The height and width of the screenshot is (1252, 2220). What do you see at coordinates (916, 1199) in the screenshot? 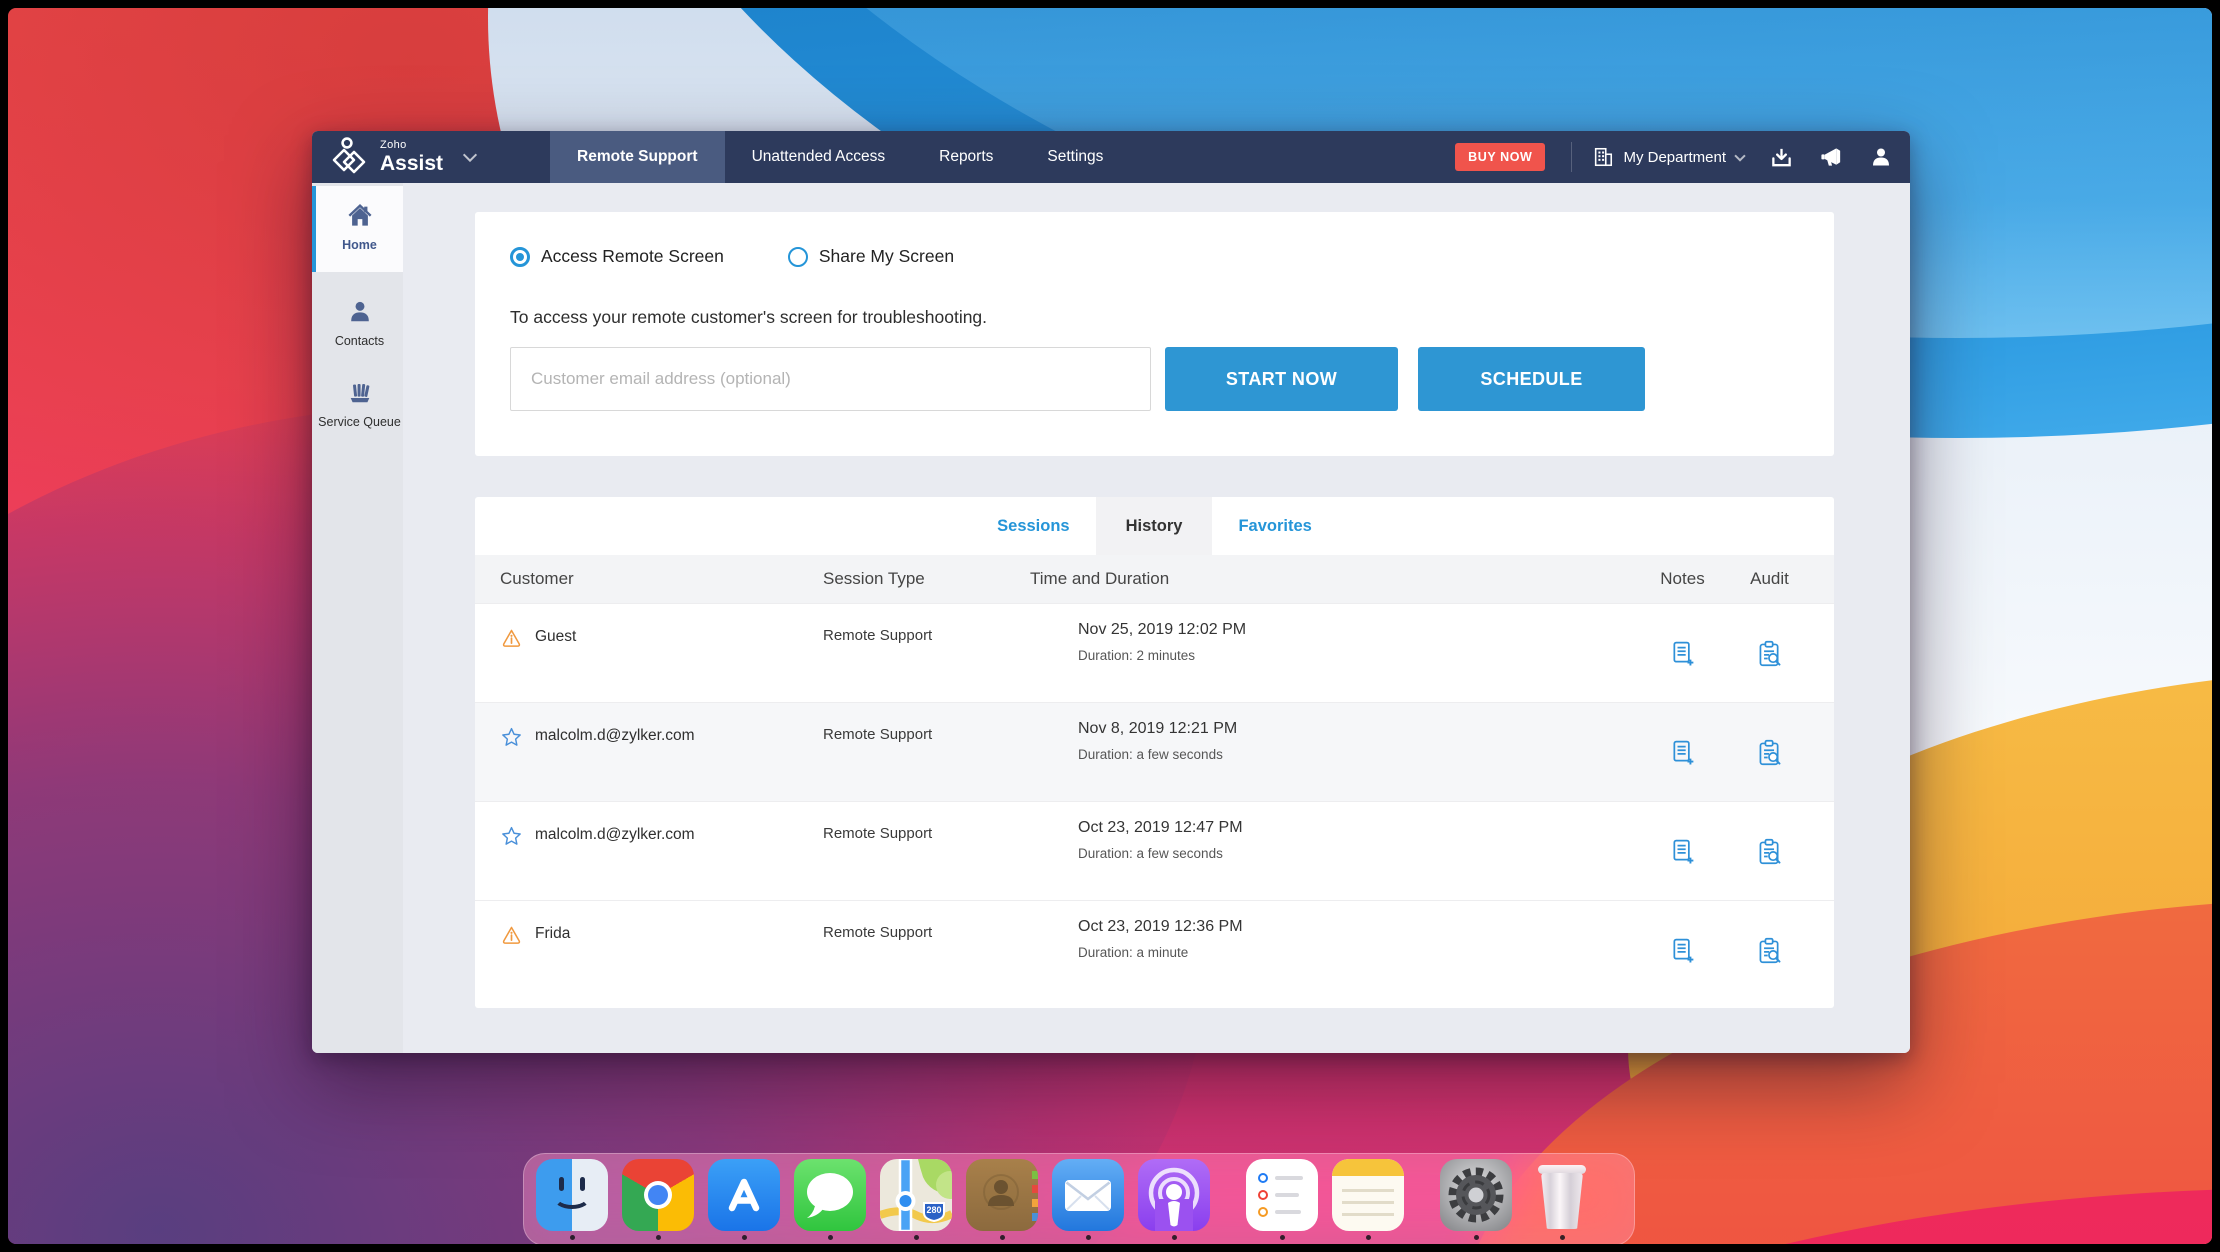
I see `dock-maps-icon: 280` at bounding box center [916, 1199].